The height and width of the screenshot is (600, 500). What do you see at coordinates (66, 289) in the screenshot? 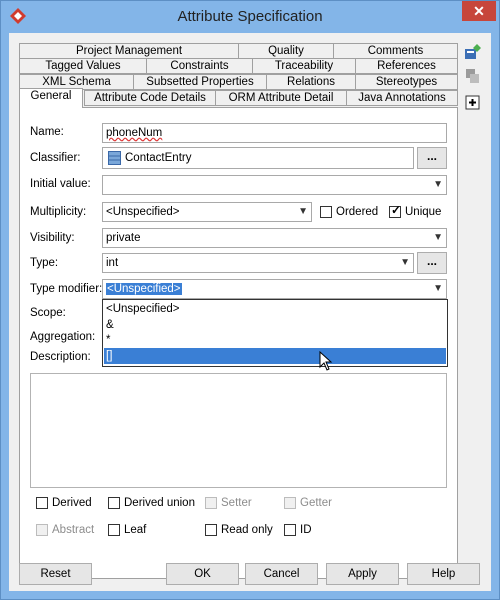
I see `type-modifier-label: Type modifier:` at bounding box center [66, 289].